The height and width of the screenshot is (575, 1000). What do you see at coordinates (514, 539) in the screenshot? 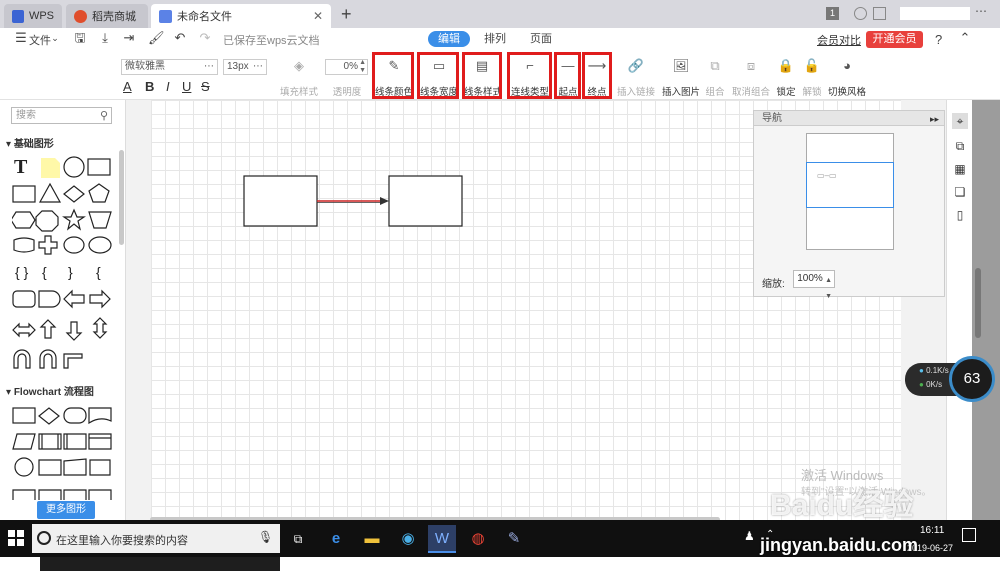
I see `paint-icon: ✎` at bounding box center [514, 539].